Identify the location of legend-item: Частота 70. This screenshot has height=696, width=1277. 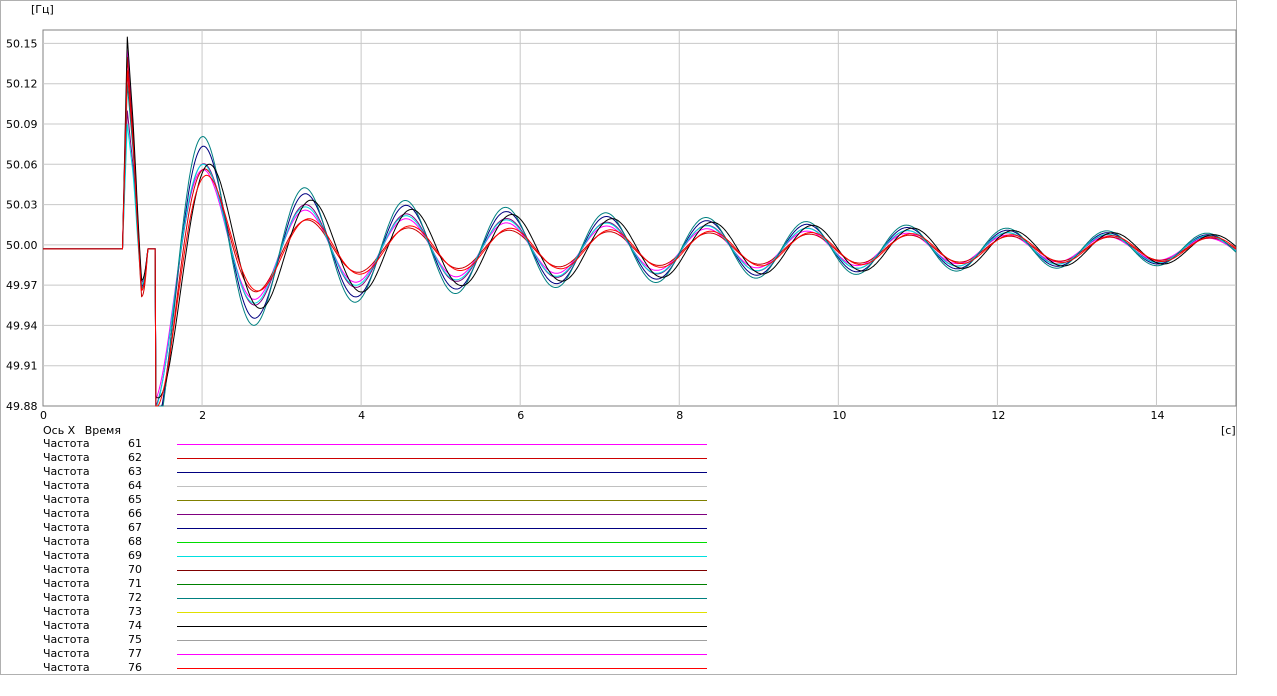
(360, 570).